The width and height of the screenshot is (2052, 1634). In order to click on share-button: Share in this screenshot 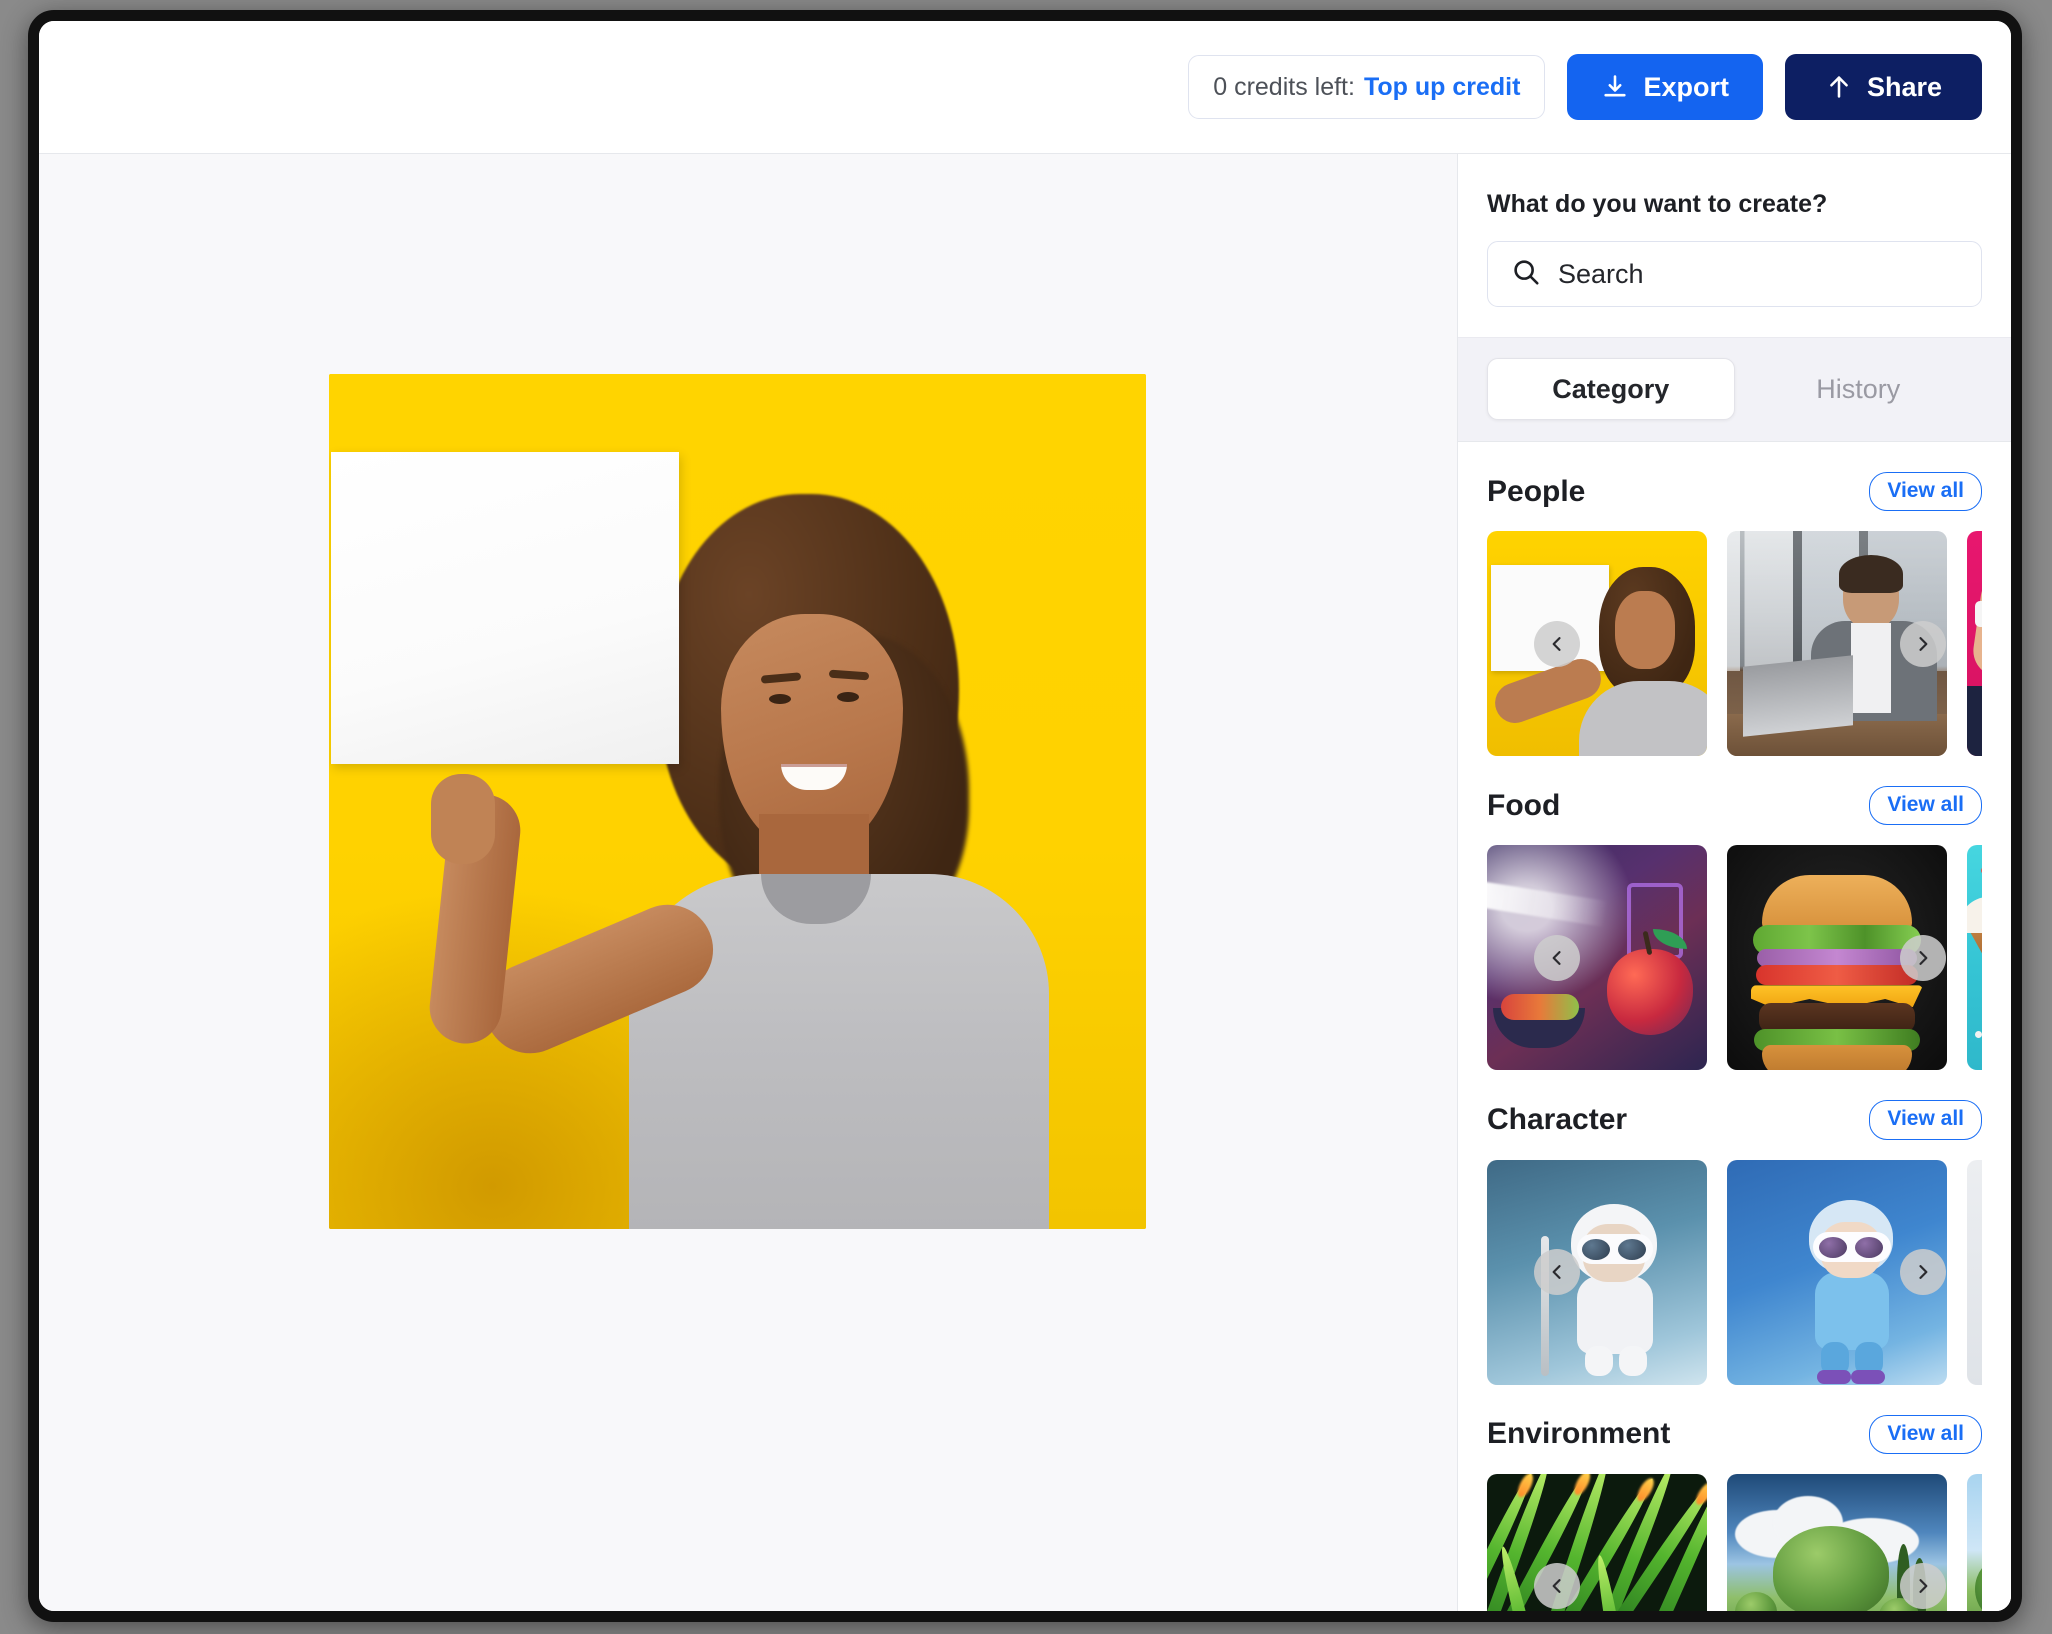, I will do `click(1883, 87)`.